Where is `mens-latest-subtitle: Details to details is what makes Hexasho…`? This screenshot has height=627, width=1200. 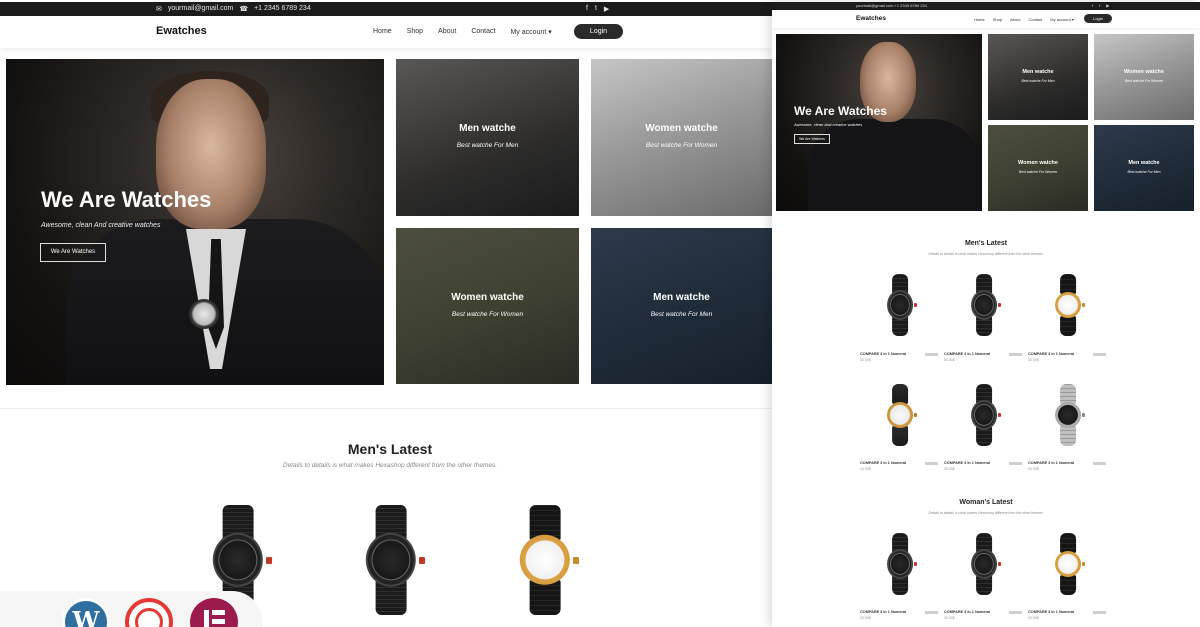 mens-latest-subtitle: Details to details is what makes Hexasho… is located at coordinates (390, 465).